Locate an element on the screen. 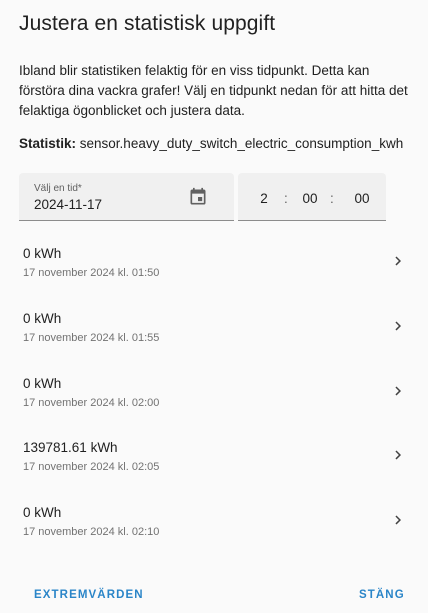 This screenshot has width=428, height=613. close-button: STÄNG is located at coordinates (382, 595).